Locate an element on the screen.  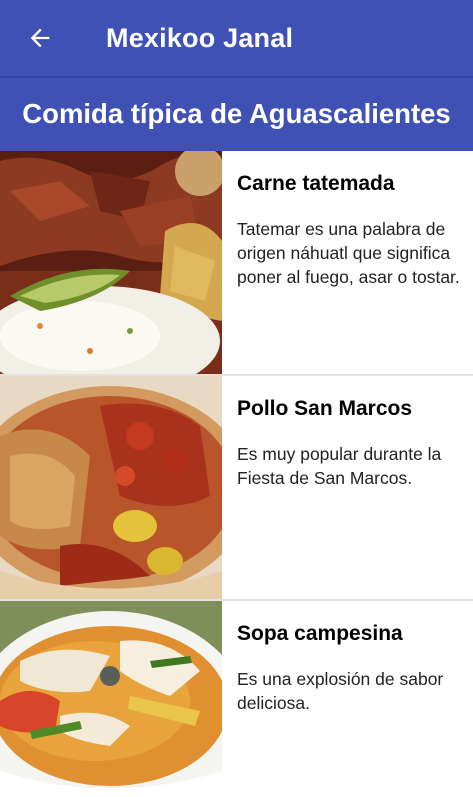
app-bar: Mexikoo Janal is located at coordinates (236, 38).